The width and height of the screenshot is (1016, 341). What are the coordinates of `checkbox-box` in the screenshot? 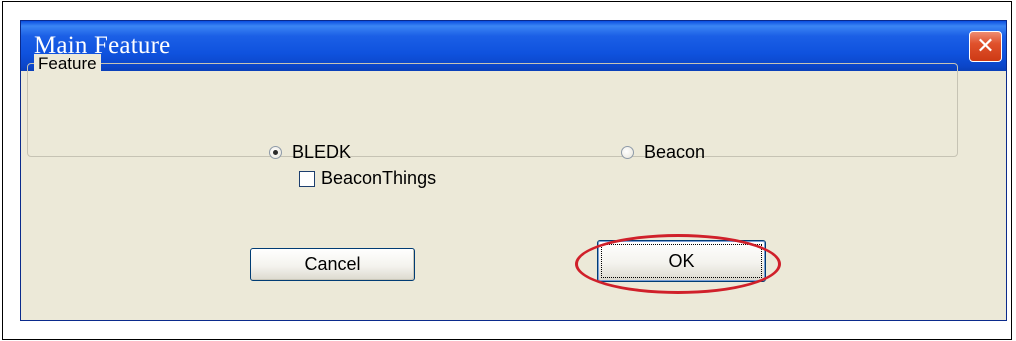 It's located at (307, 178).